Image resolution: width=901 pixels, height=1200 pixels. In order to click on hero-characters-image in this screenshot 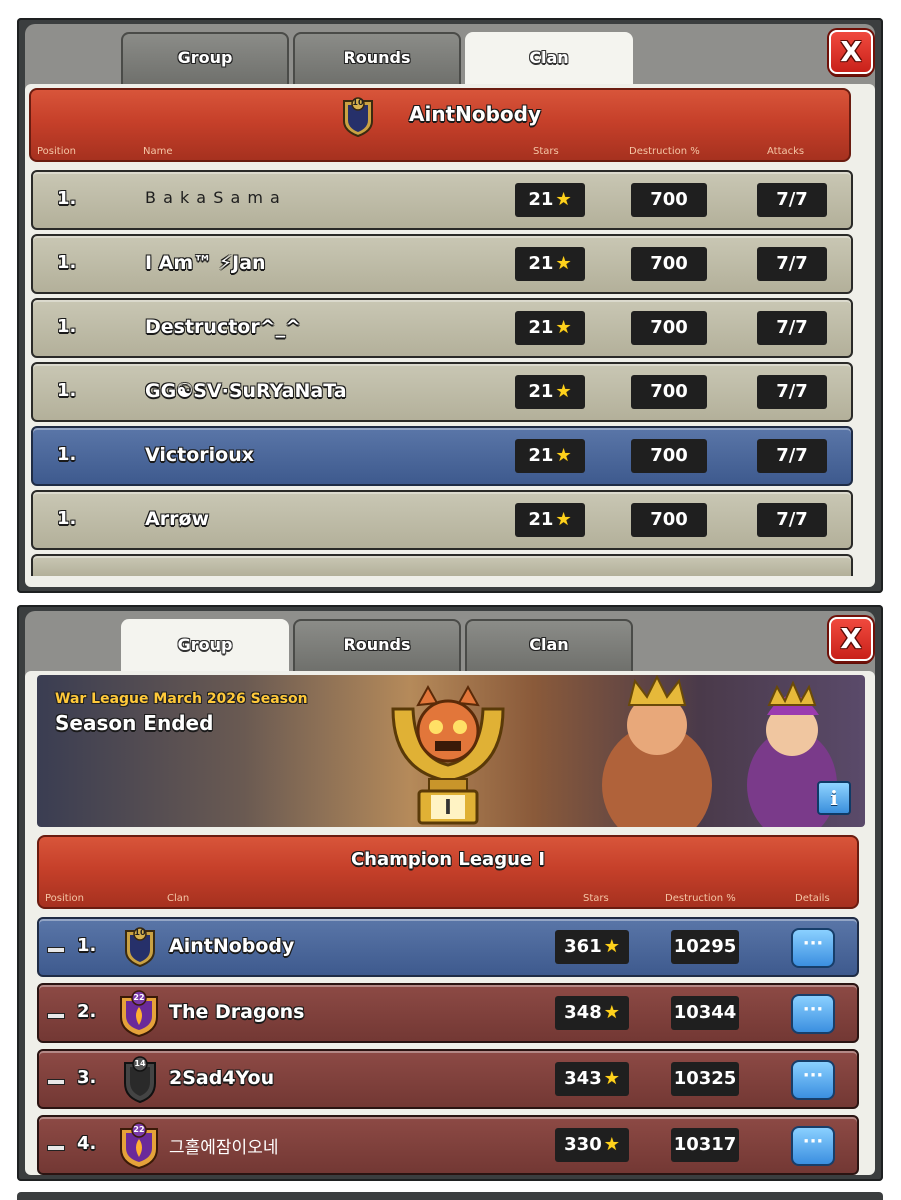, I will do `click(707, 751)`.